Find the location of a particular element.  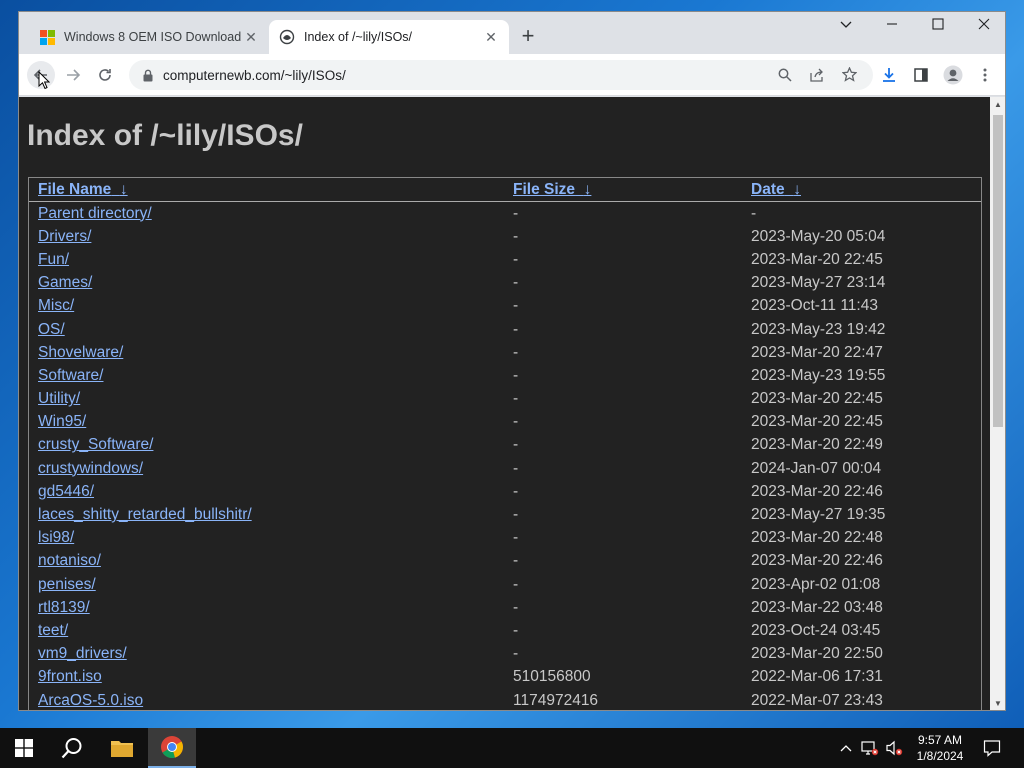

table-row: Drivers/ - 2023-May-20 05:04 is located at coordinates (505, 236).